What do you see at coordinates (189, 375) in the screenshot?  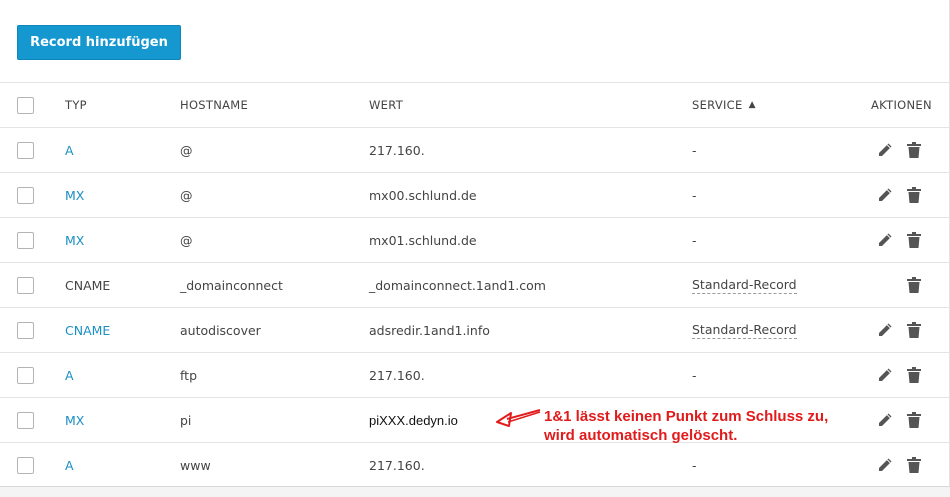 I see `record-hostname: ftp` at bounding box center [189, 375].